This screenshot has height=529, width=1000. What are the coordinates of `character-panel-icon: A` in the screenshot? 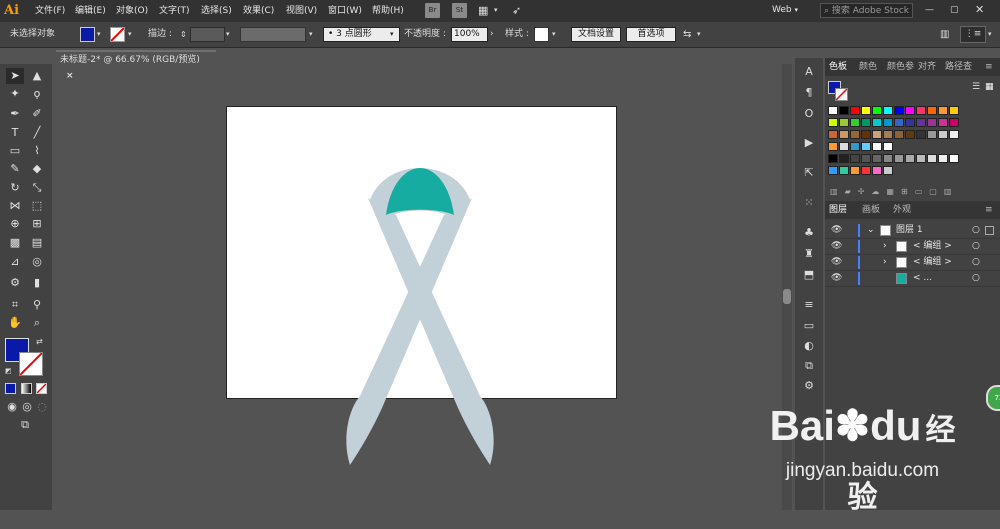 It's located at (809, 72).